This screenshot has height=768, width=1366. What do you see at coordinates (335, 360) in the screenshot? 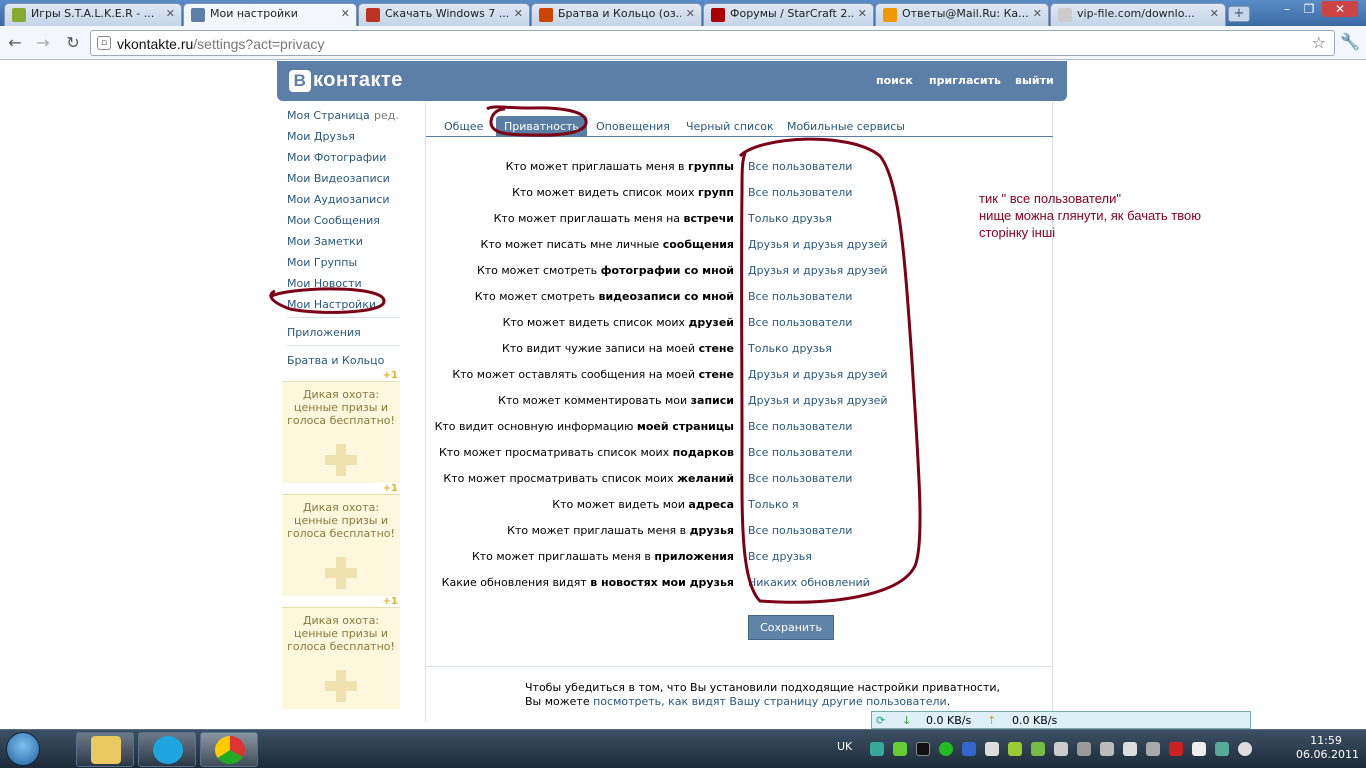
I see `nav-item-app-bratva: Братва и Кольцо` at bounding box center [335, 360].